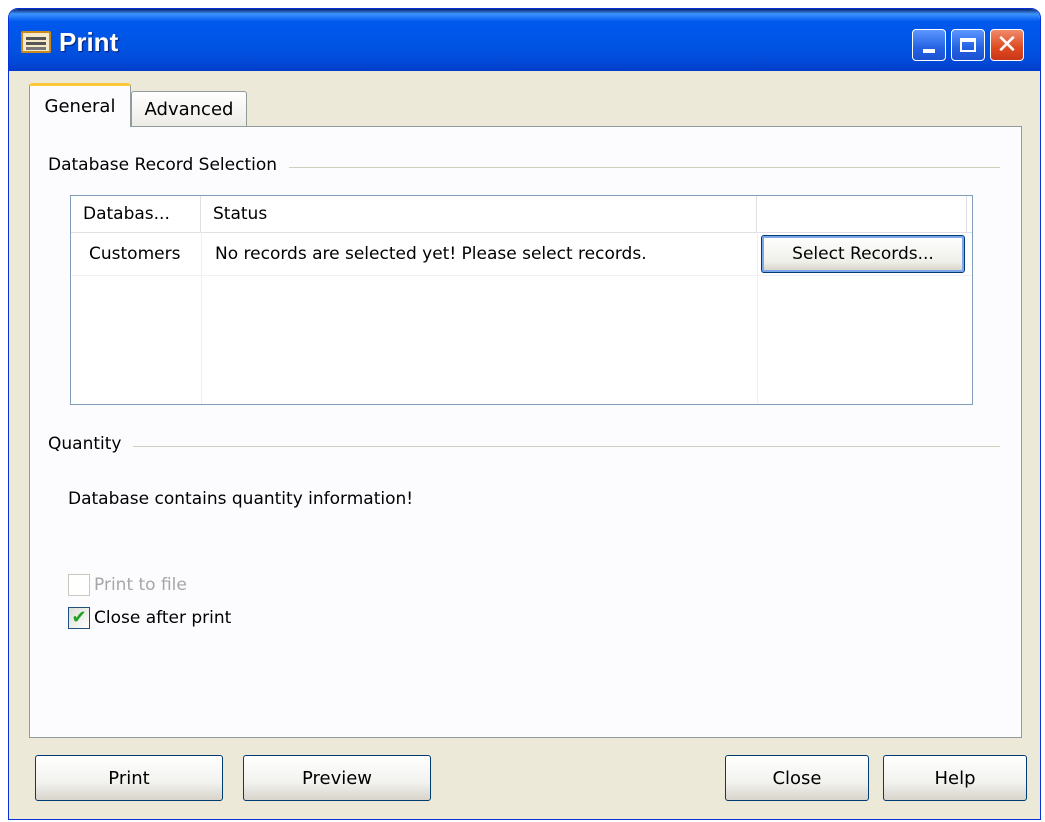 This screenshot has height=822, width=1045. Describe the element at coordinates (955, 778) in the screenshot. I see `help-button: Help` at that location.